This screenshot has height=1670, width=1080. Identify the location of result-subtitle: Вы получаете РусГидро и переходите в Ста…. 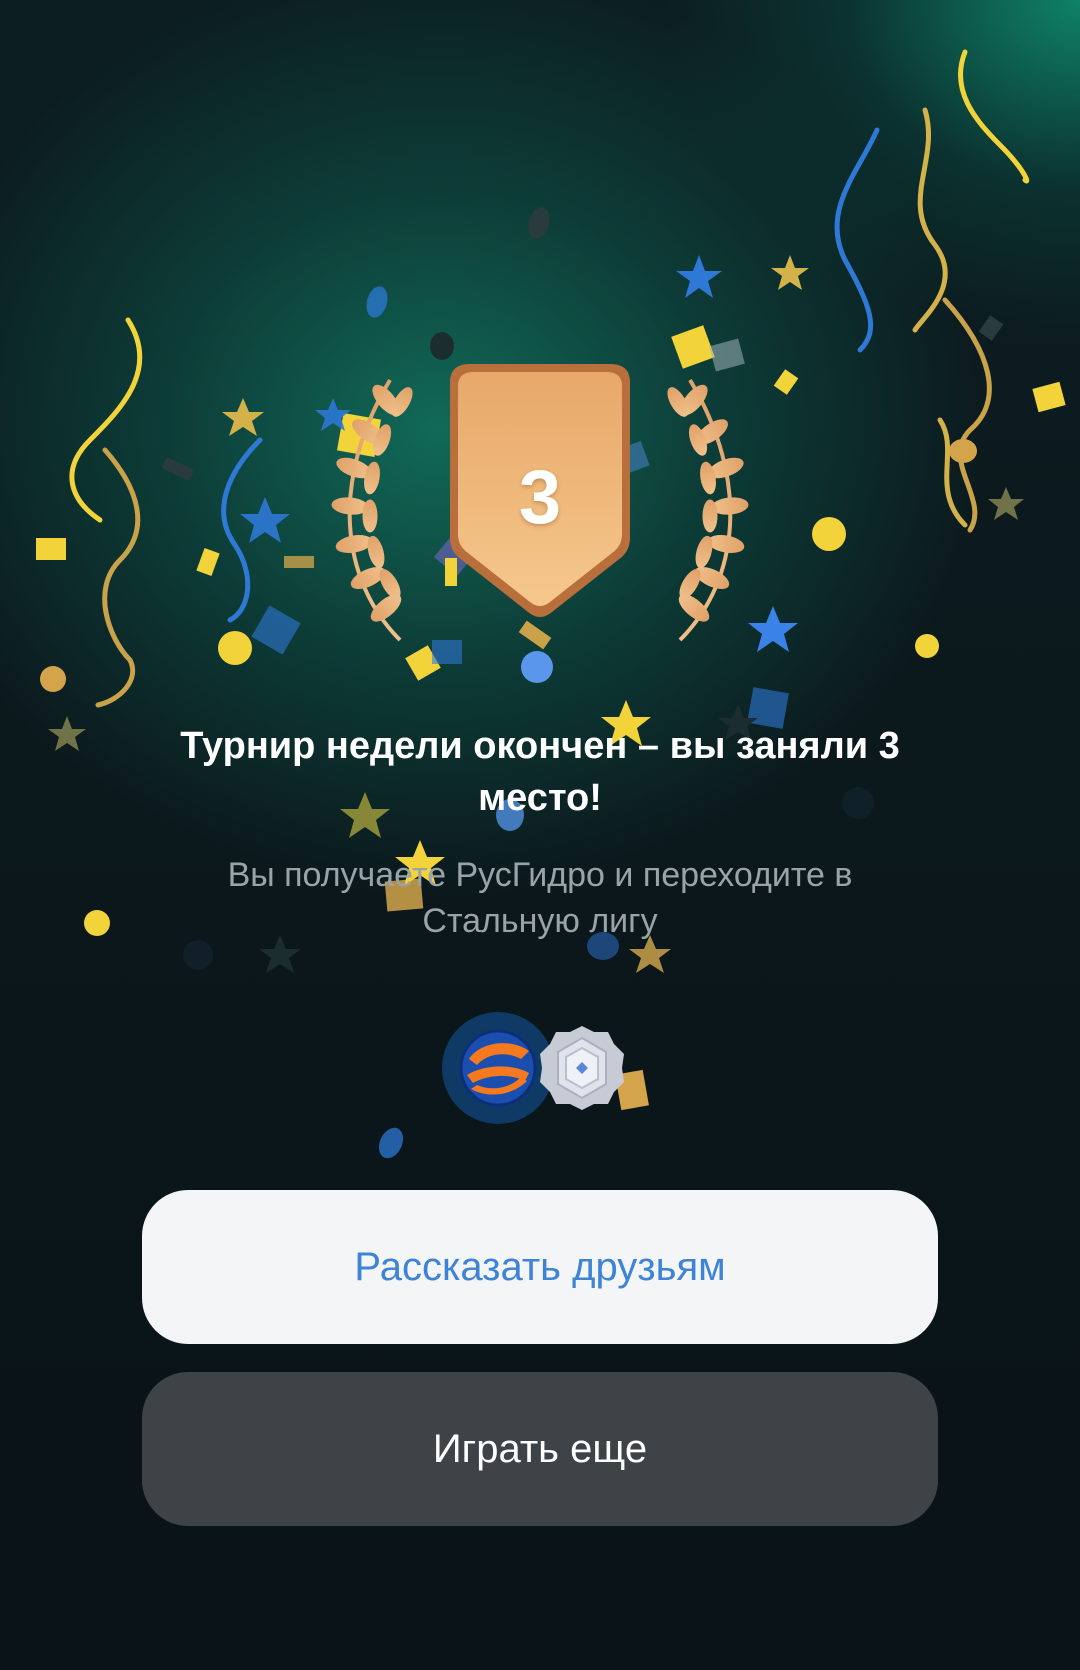
(540, 898).